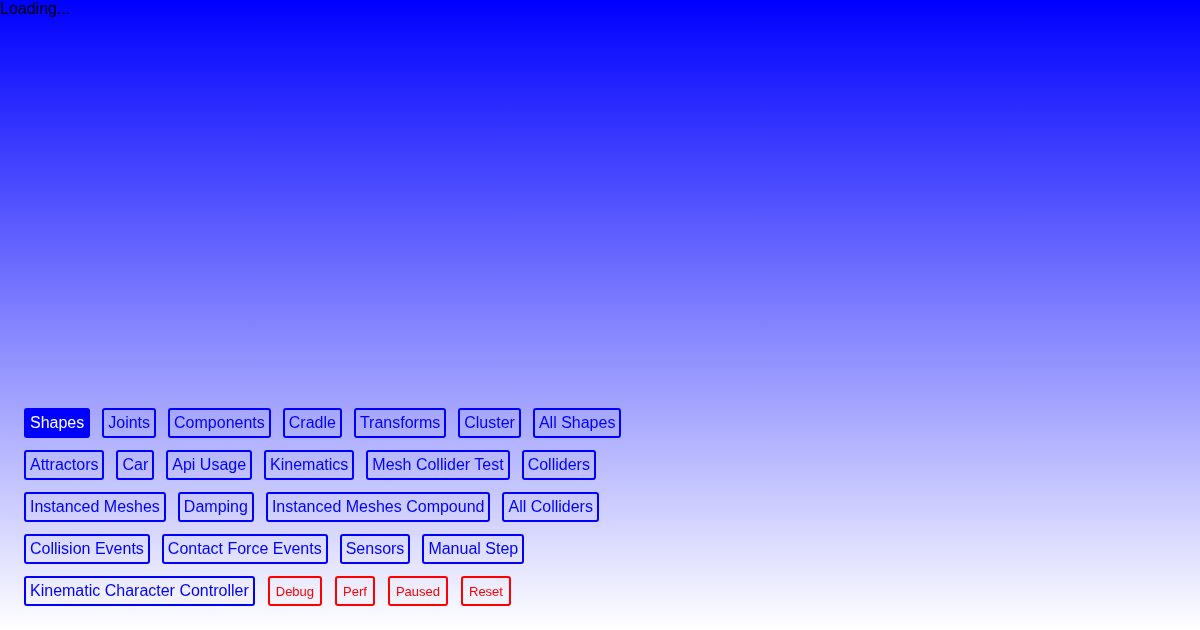 The image size is (1200, 630). Describe the element at coordinates (473, 549) in the screenshot. I see `demo-button: Manual Step` at that location.